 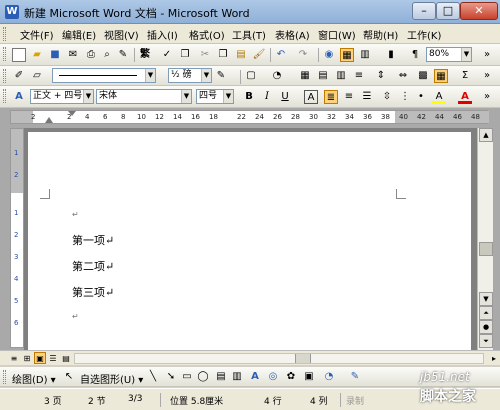 I want to click on minimize-button: –, so click(x=424, y=11).